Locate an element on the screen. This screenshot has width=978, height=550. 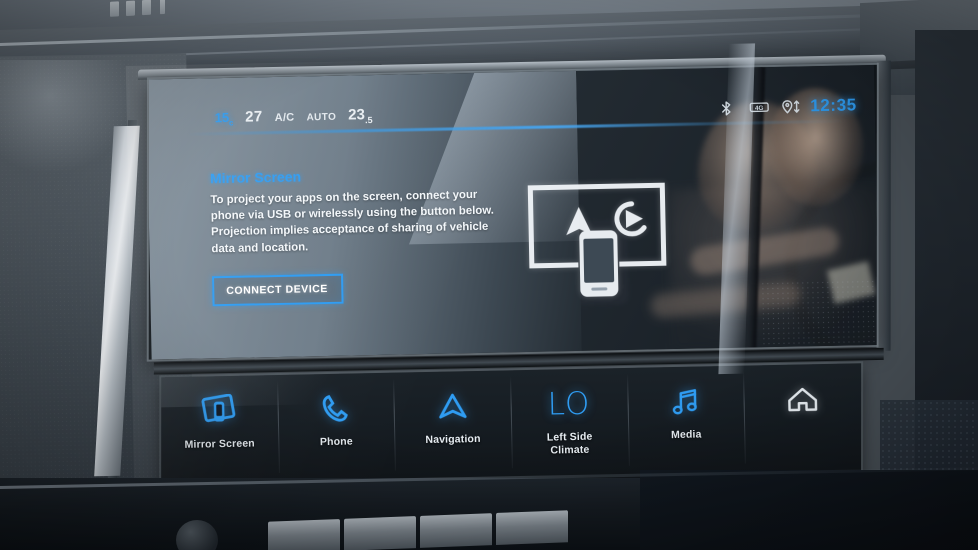
clock: 12:35 is located at coordinates (833, 105).